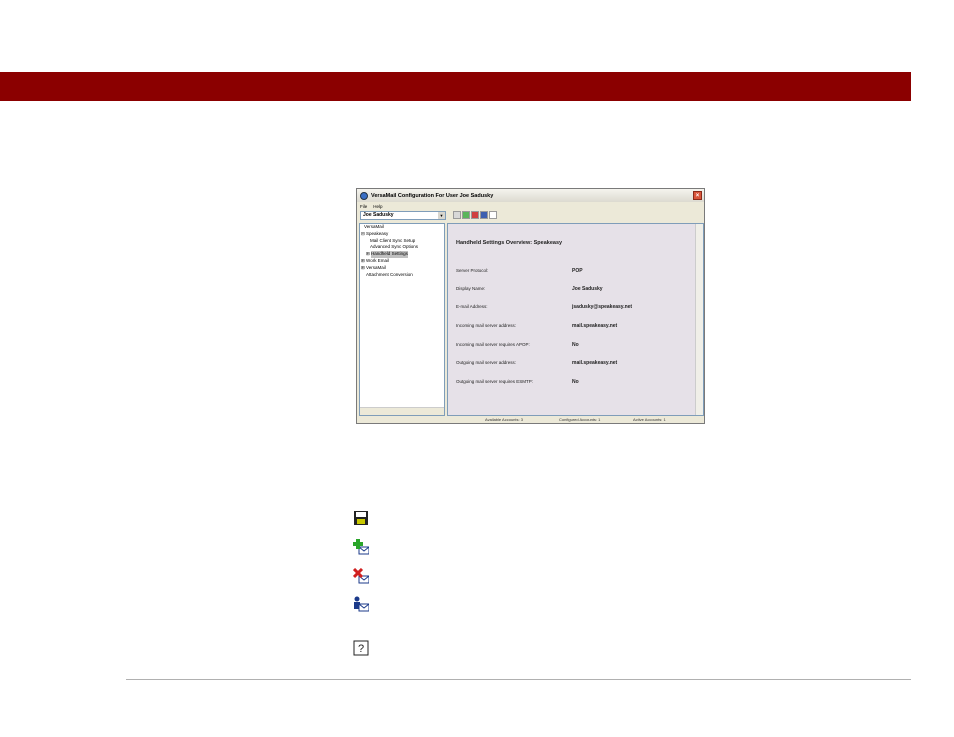  What do you see at coordinates (455, 86) in the screenshot?
I see `header-bar` at bounding box center [455, 86].